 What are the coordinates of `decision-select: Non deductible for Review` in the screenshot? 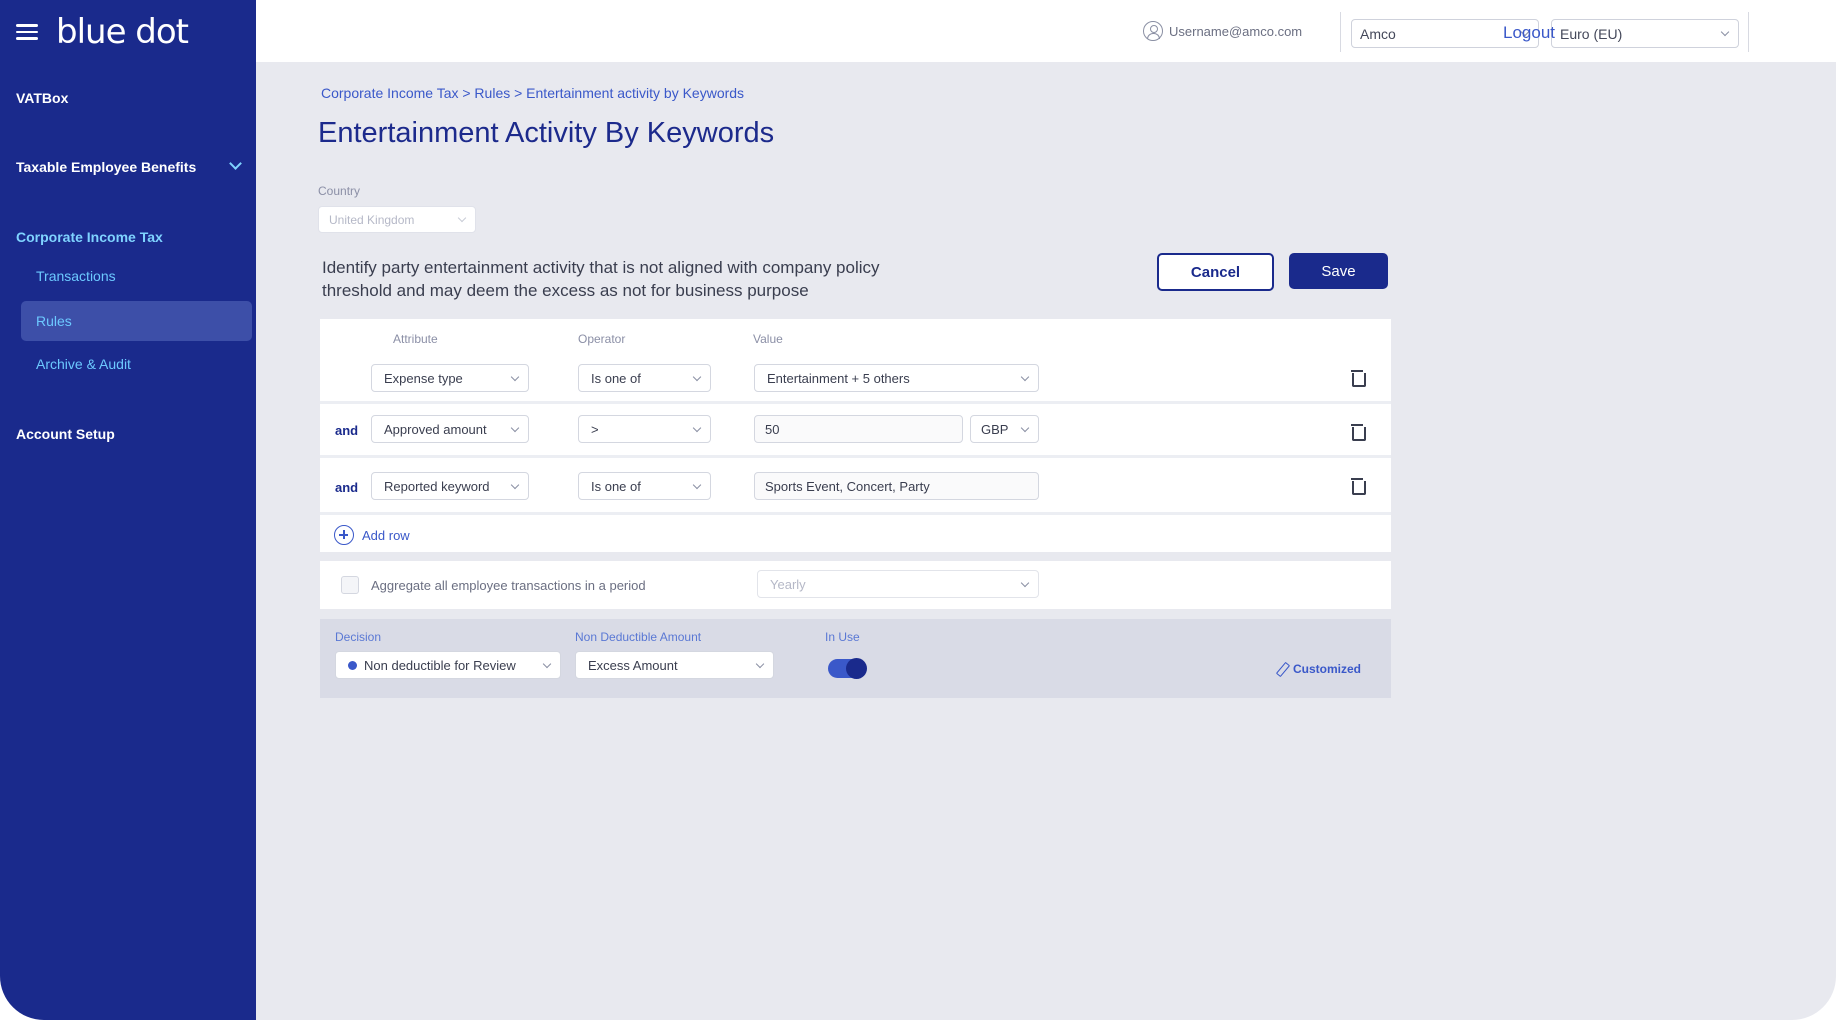 It's located at (448, 665).